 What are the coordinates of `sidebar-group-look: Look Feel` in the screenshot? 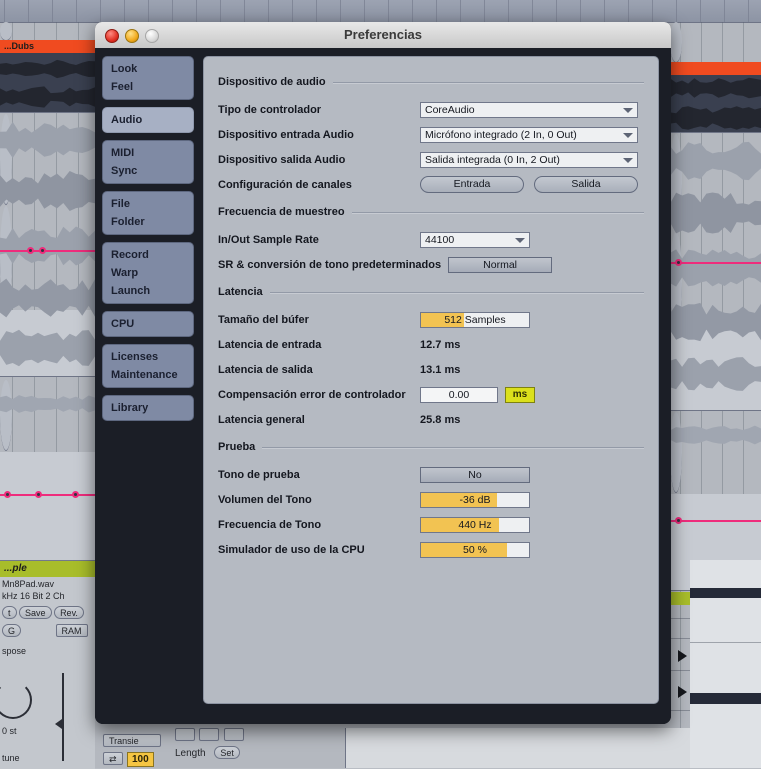 It's located at (148, 78).